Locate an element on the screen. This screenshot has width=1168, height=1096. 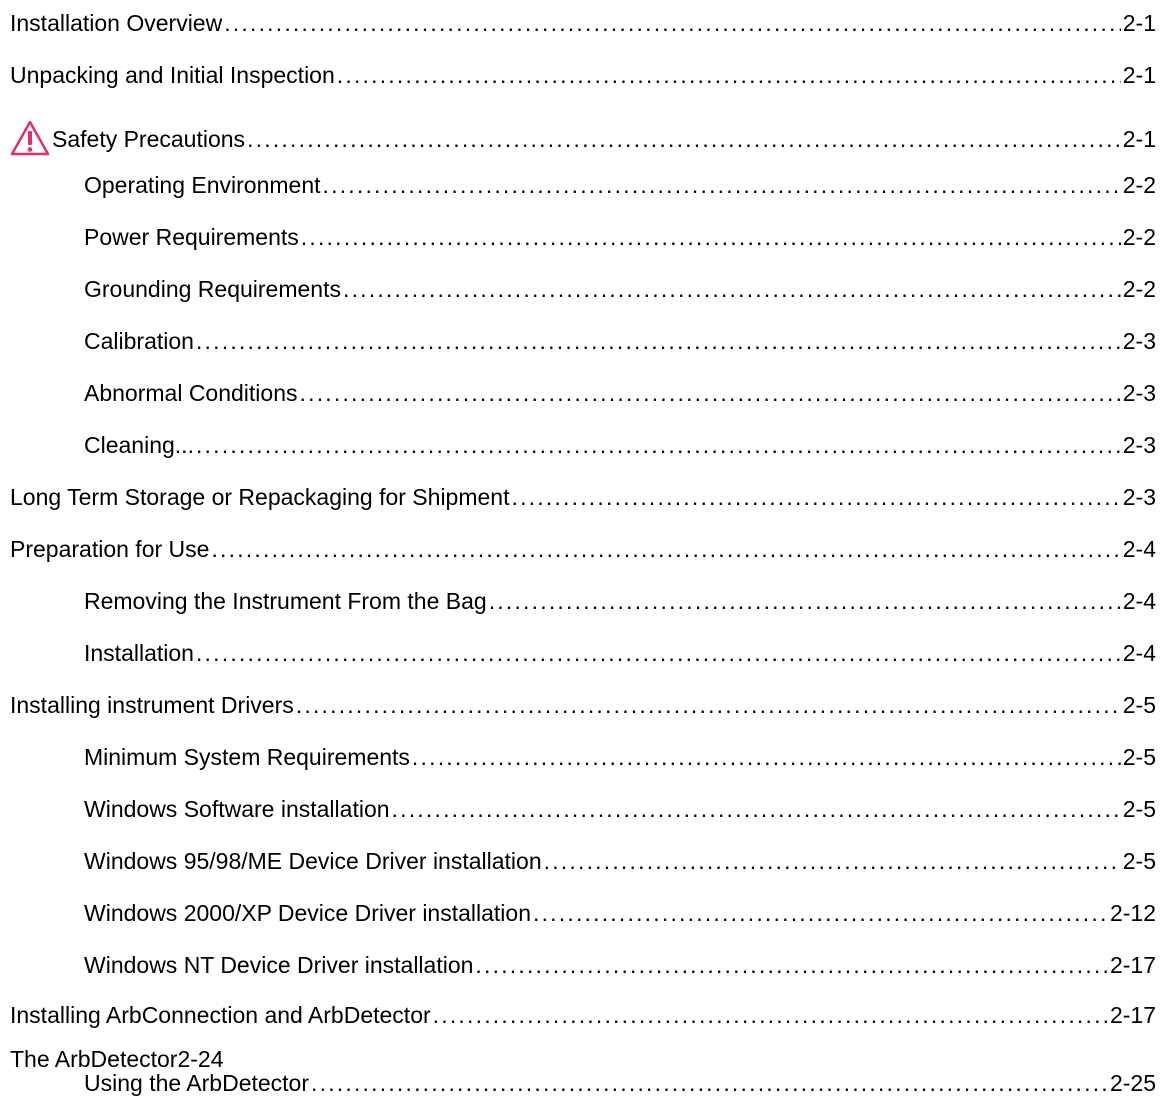
toc-entry: Cleaning... 2-3 is located at coordinates (620, 442).